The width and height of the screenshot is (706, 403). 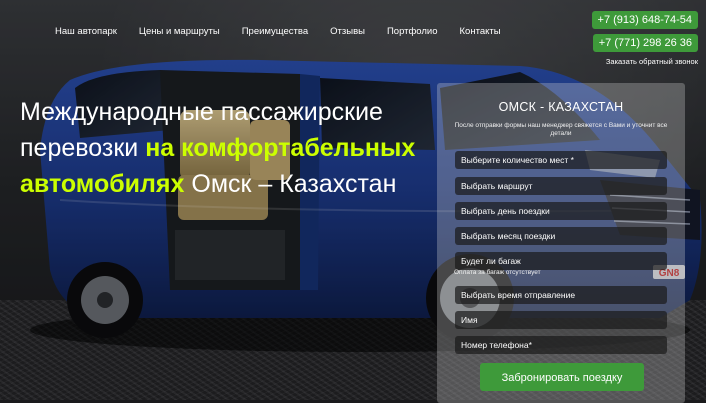 I want to click on phone-input, so click(x=561, y=345).